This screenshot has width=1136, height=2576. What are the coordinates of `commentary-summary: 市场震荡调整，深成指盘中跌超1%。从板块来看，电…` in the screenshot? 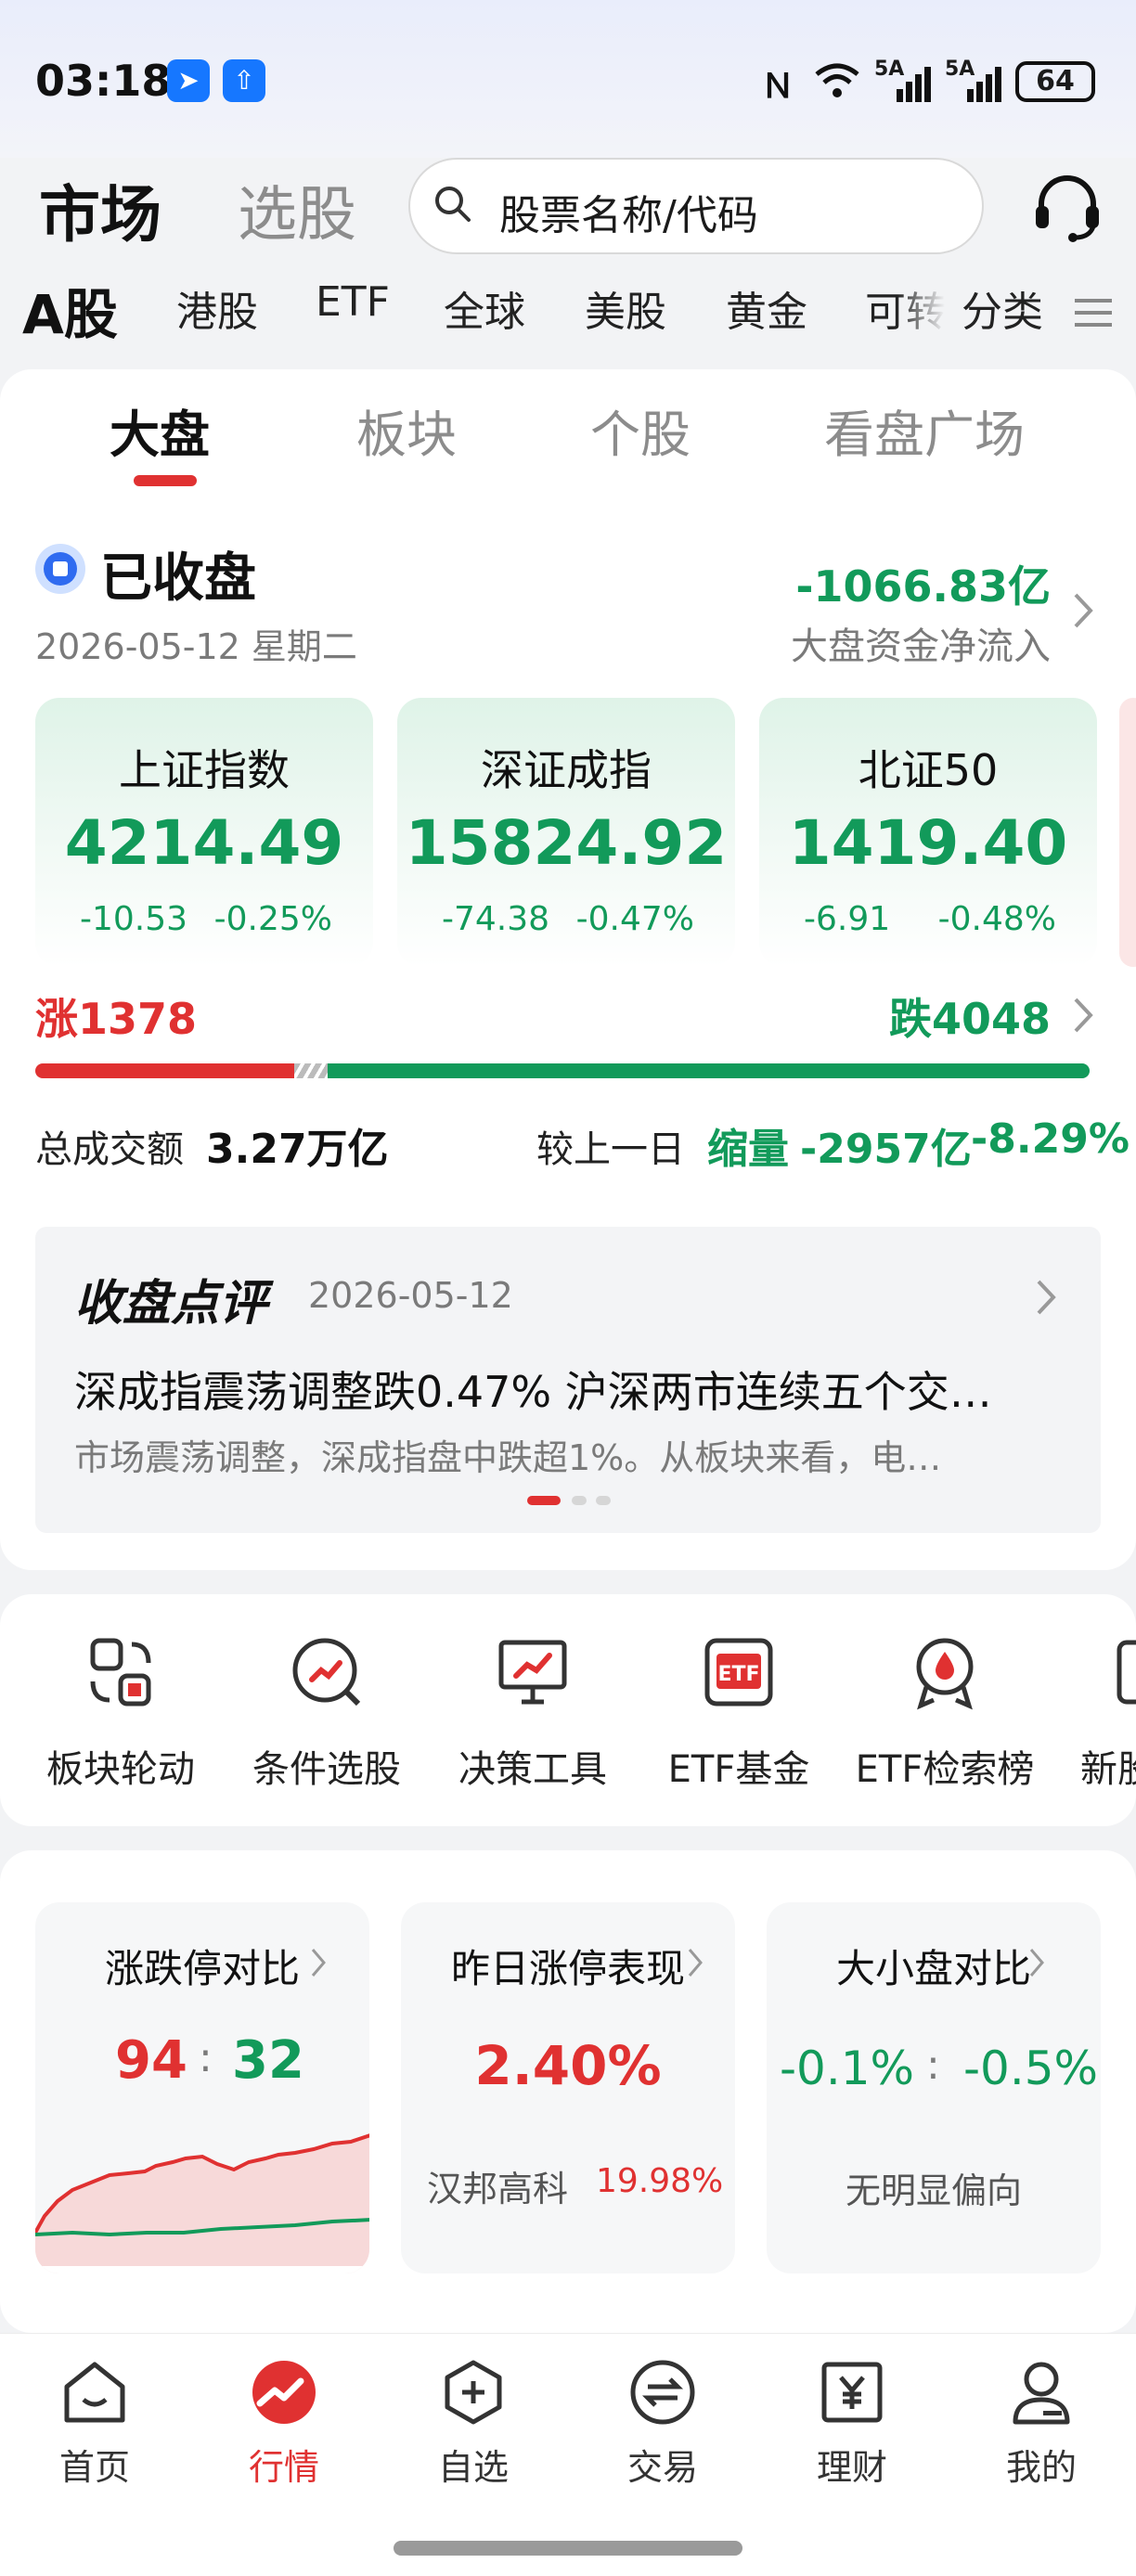 It's located at (508, 1457).